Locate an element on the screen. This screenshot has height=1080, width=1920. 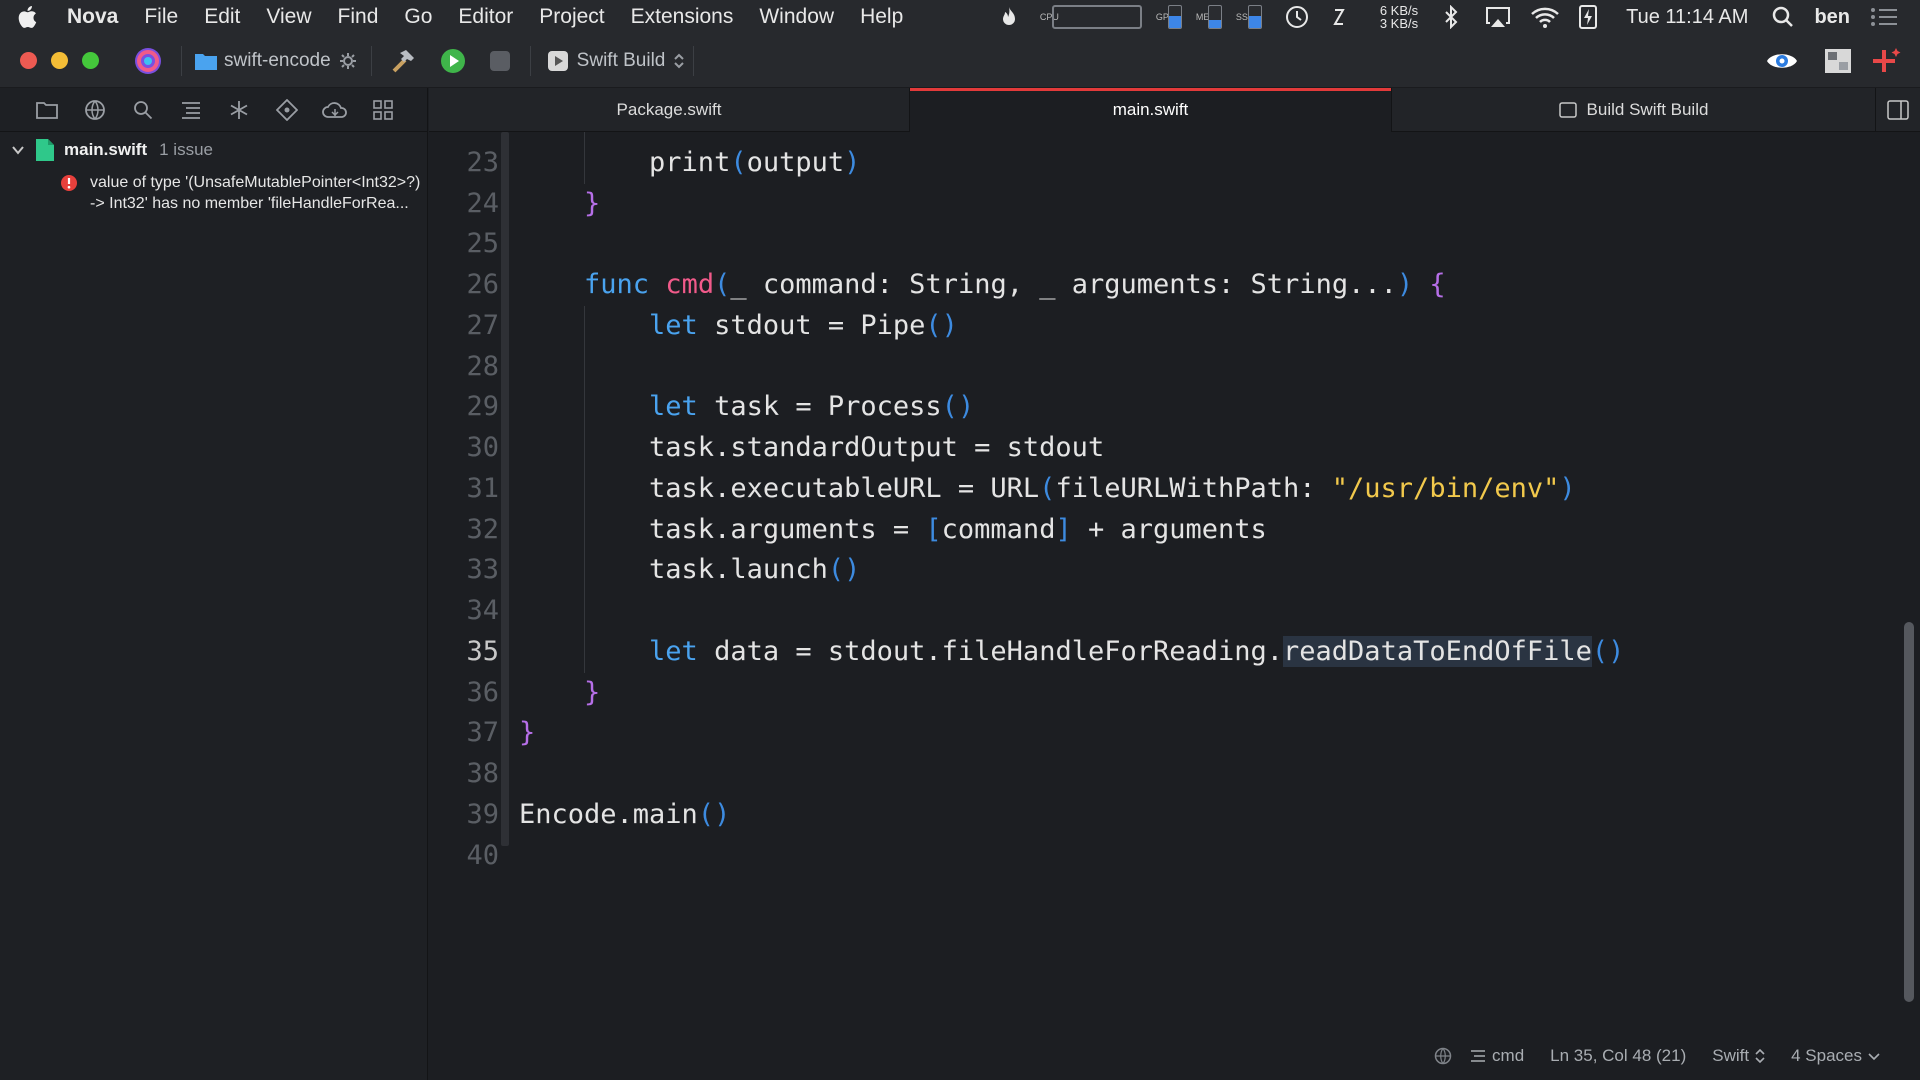
bluetooth-icon is located at coordinates (1451, 17).